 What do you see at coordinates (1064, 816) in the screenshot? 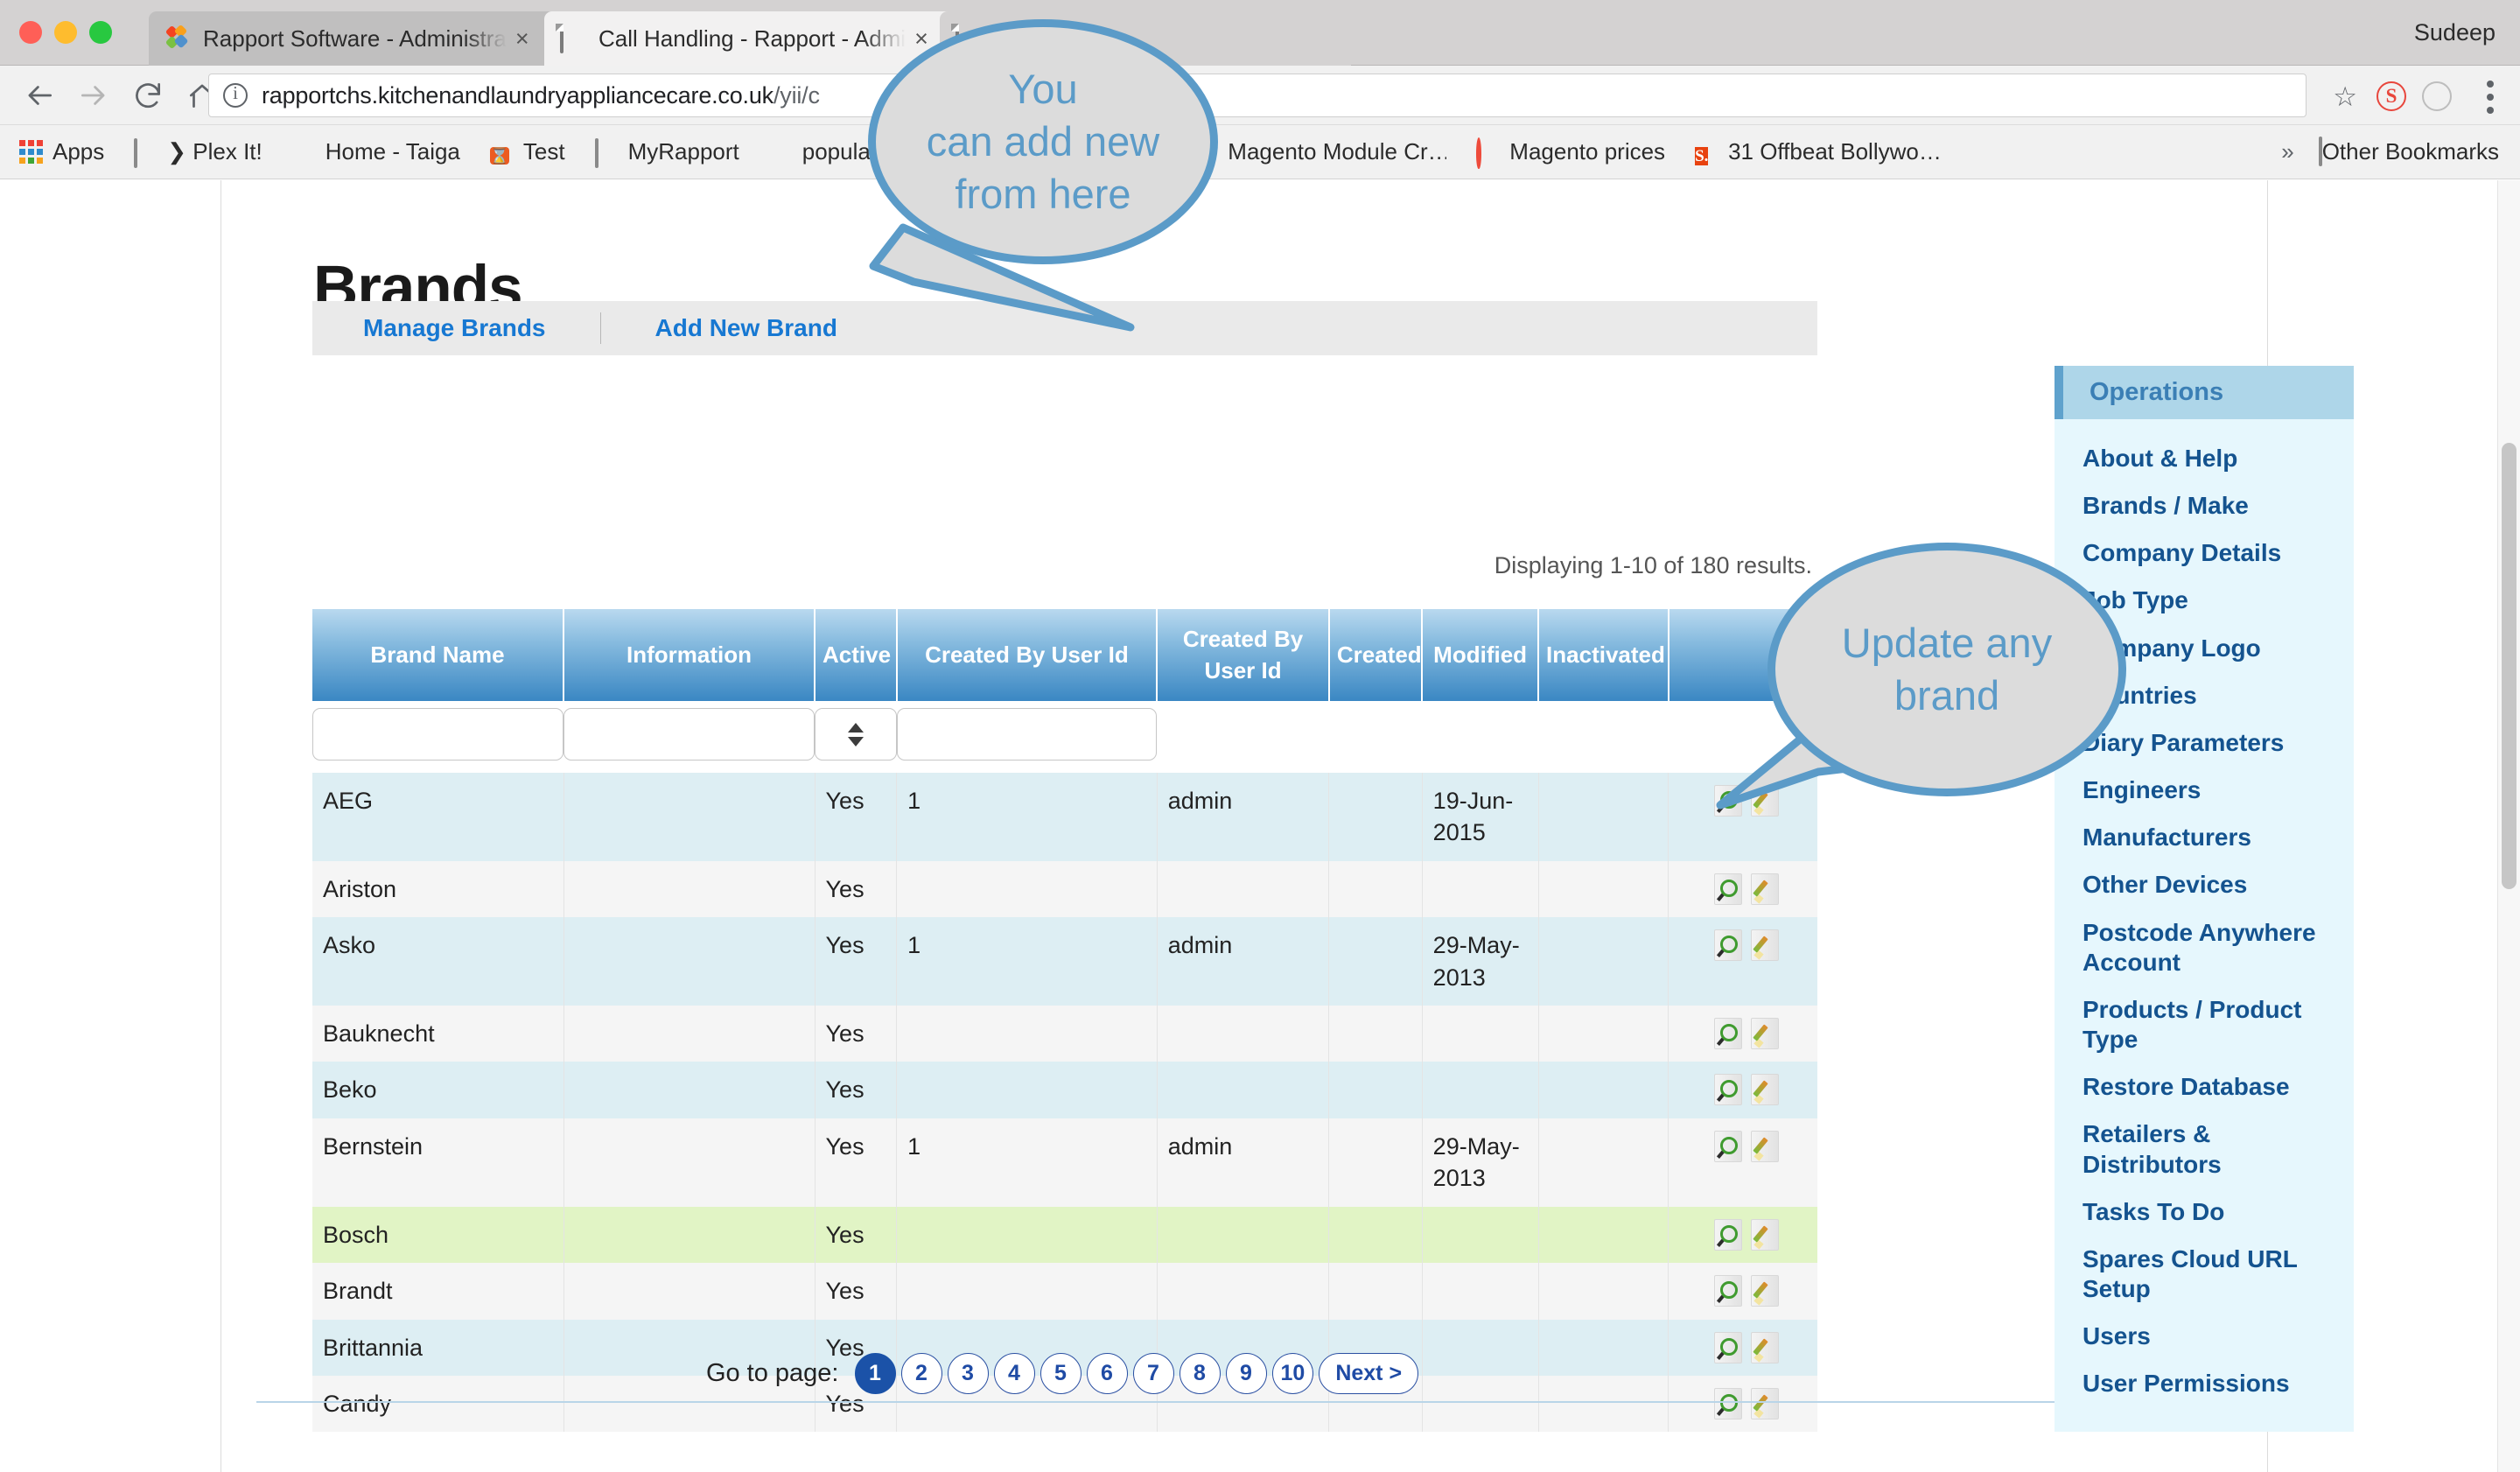
I see `table-row: AEG Yes 1 admin 19-Jun-2015` at bounding box center [1064, 816].